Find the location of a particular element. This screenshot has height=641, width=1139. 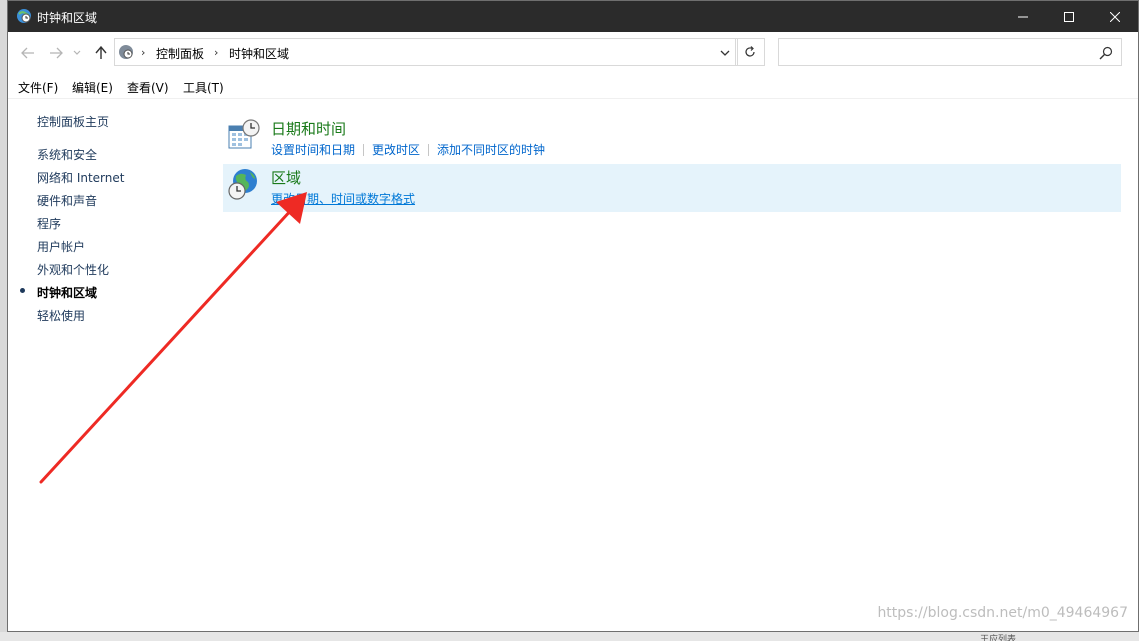

sidebar-item-system-security: 系统和安全 is located at coordinates (67, 154).